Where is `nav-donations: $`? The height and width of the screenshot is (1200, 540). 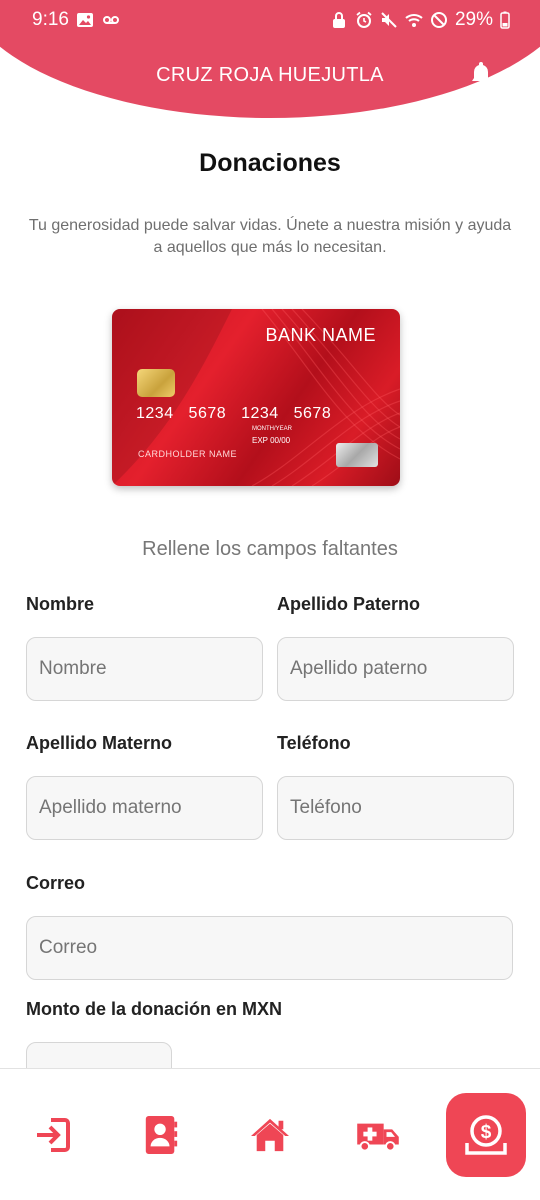
nav-donations: $ is located at coordinates (486, 1135).